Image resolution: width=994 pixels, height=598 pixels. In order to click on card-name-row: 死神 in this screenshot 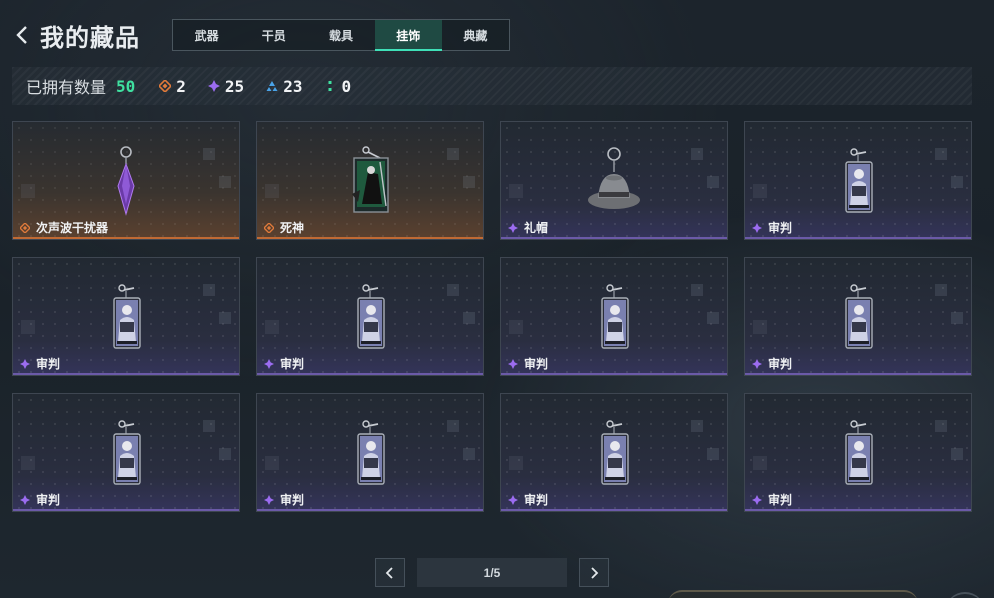, I will do `click(284, 227)`.